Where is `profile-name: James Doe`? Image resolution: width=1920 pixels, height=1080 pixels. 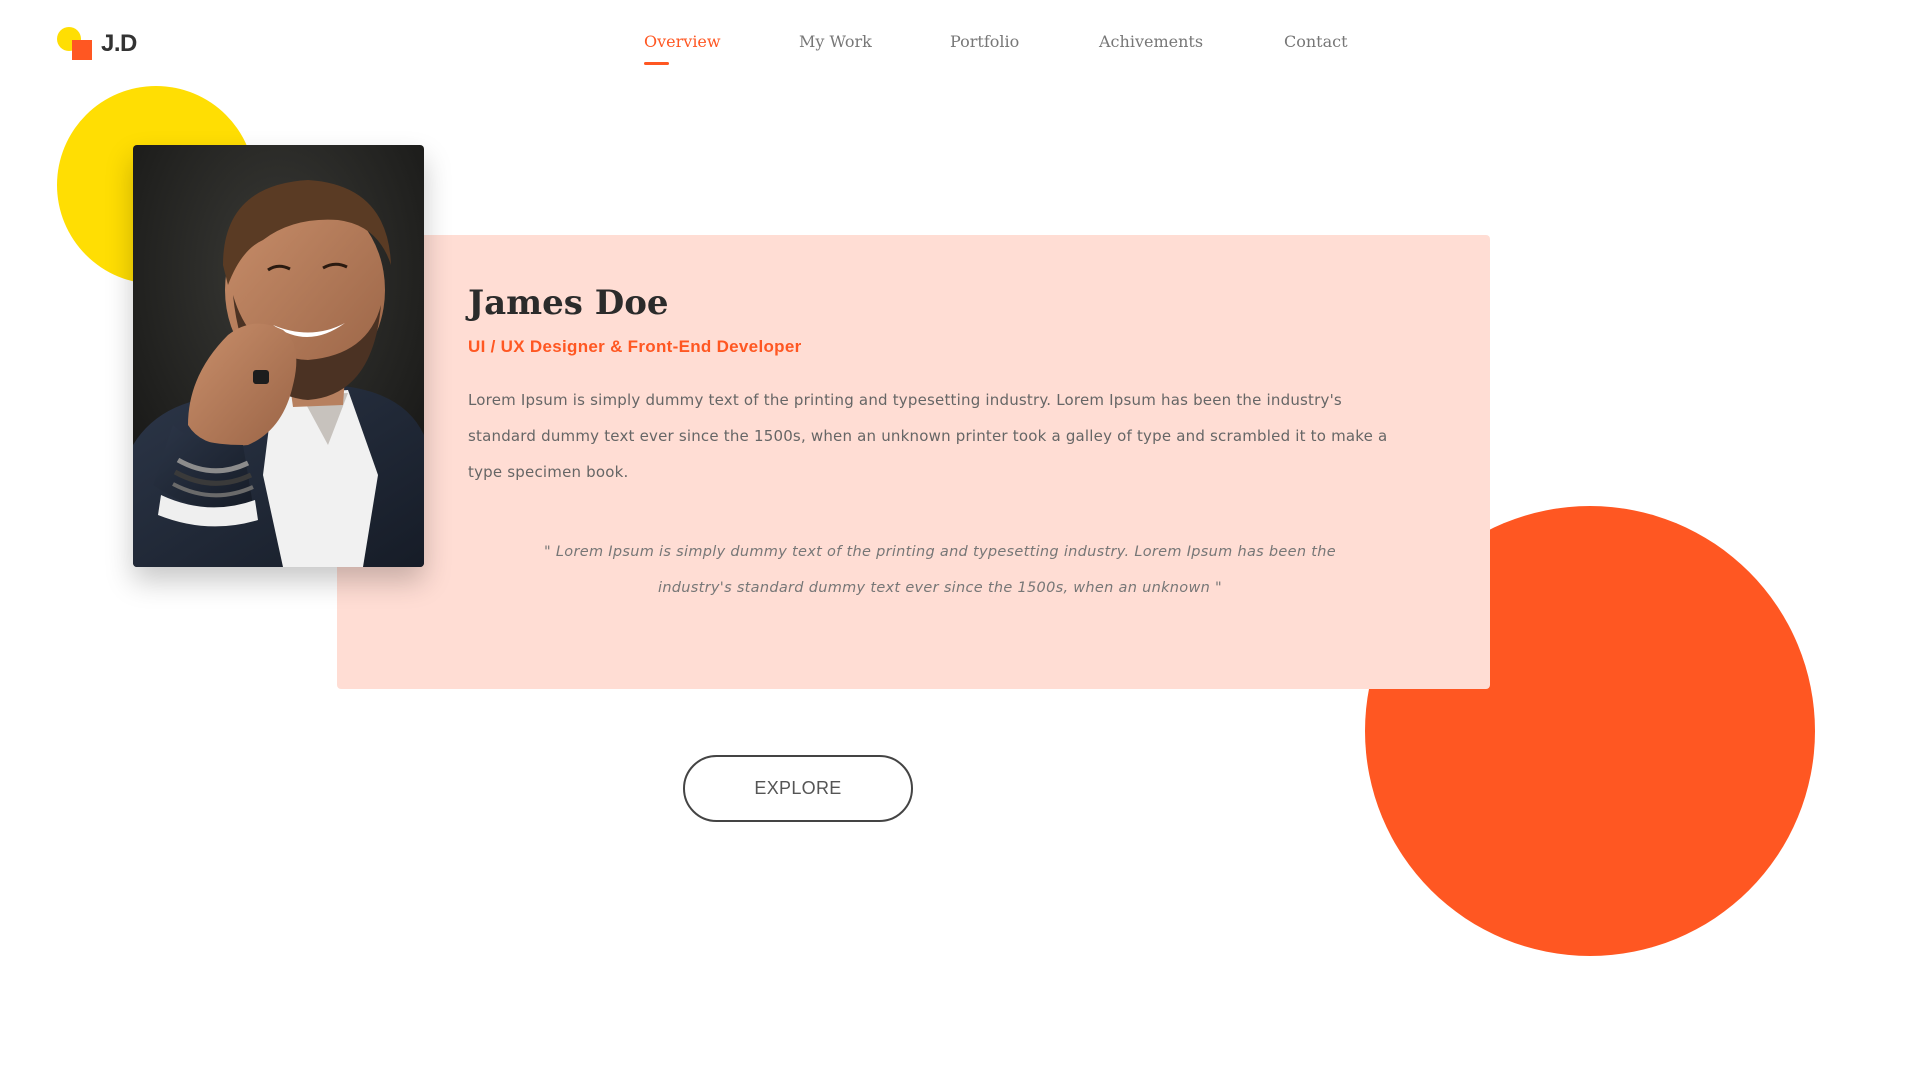
profile-name: James Doe is located at coordinates (568, 303).